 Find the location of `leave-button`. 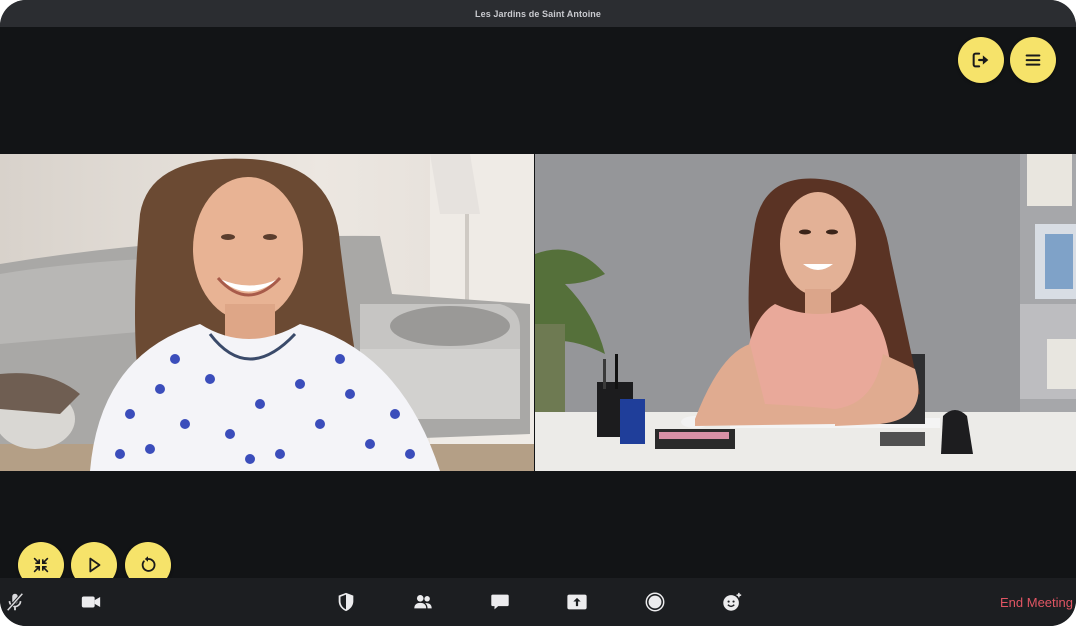

leave-button is located at coordinates (981, 60).